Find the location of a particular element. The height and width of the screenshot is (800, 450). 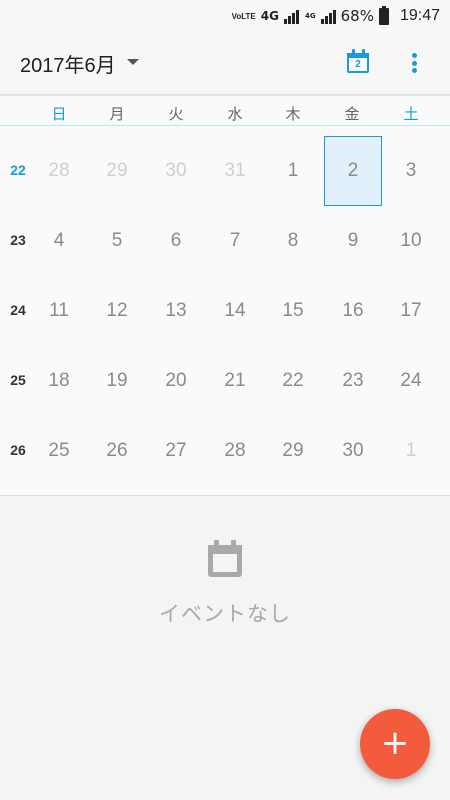

today-button: 2 is located at coordinates (359, 62).